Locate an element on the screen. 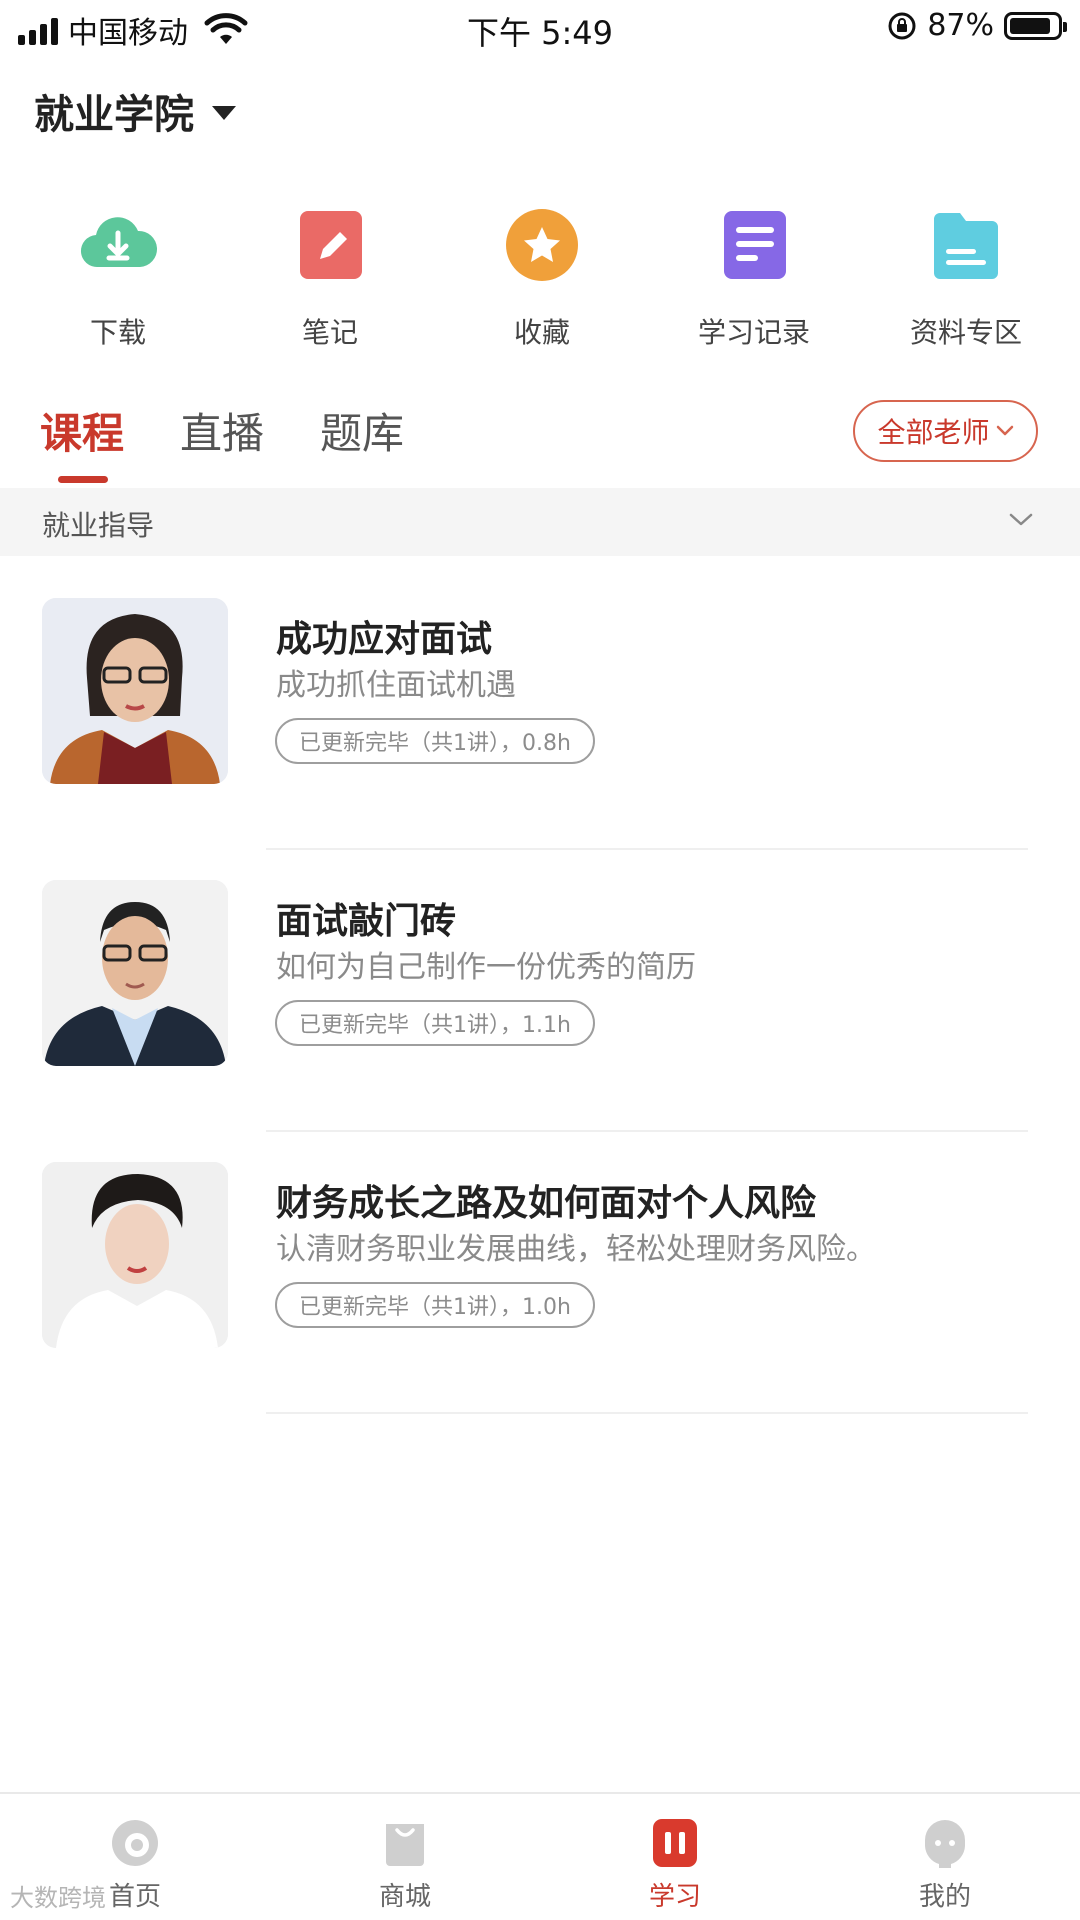  tab-question-bank: 题库 is located at coordinates (362, 440).